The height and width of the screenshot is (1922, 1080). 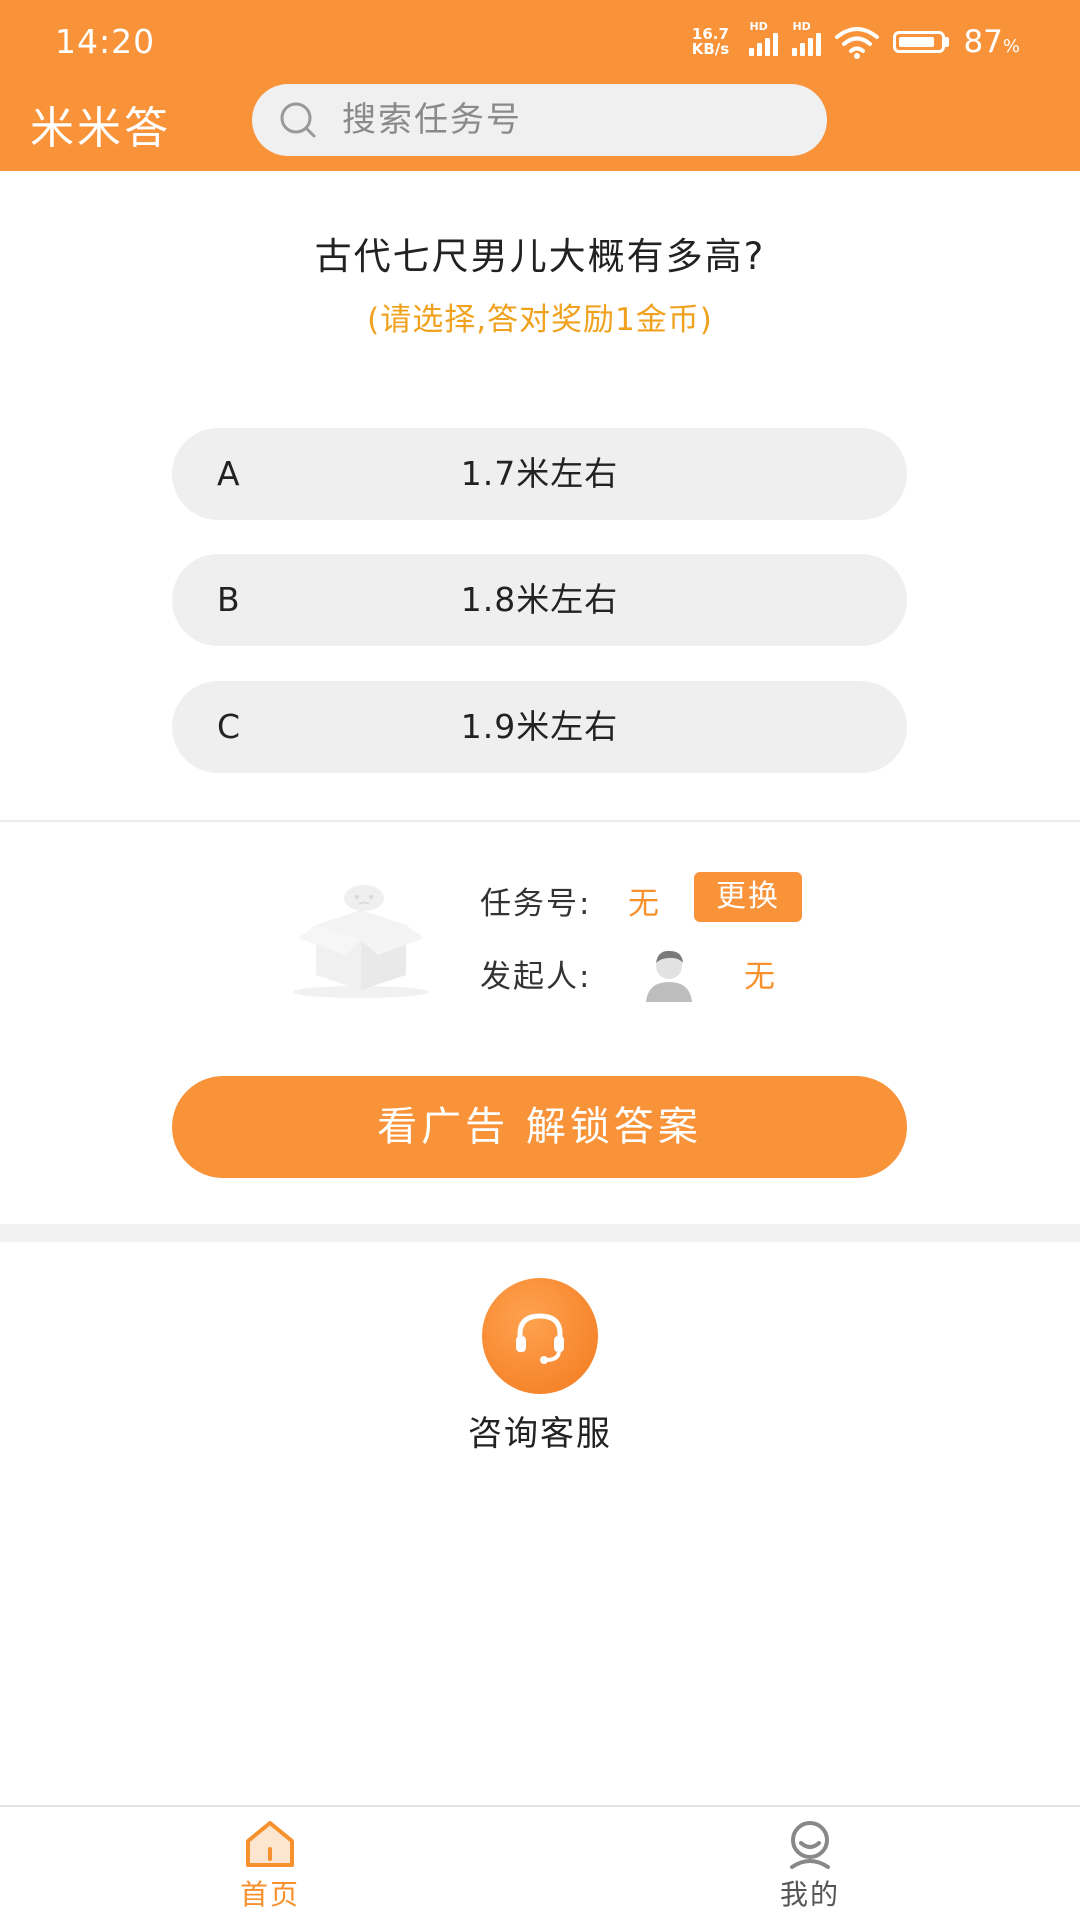 I want to click on customer-service-button: 咨询客服, so click(x=540, y=1366).